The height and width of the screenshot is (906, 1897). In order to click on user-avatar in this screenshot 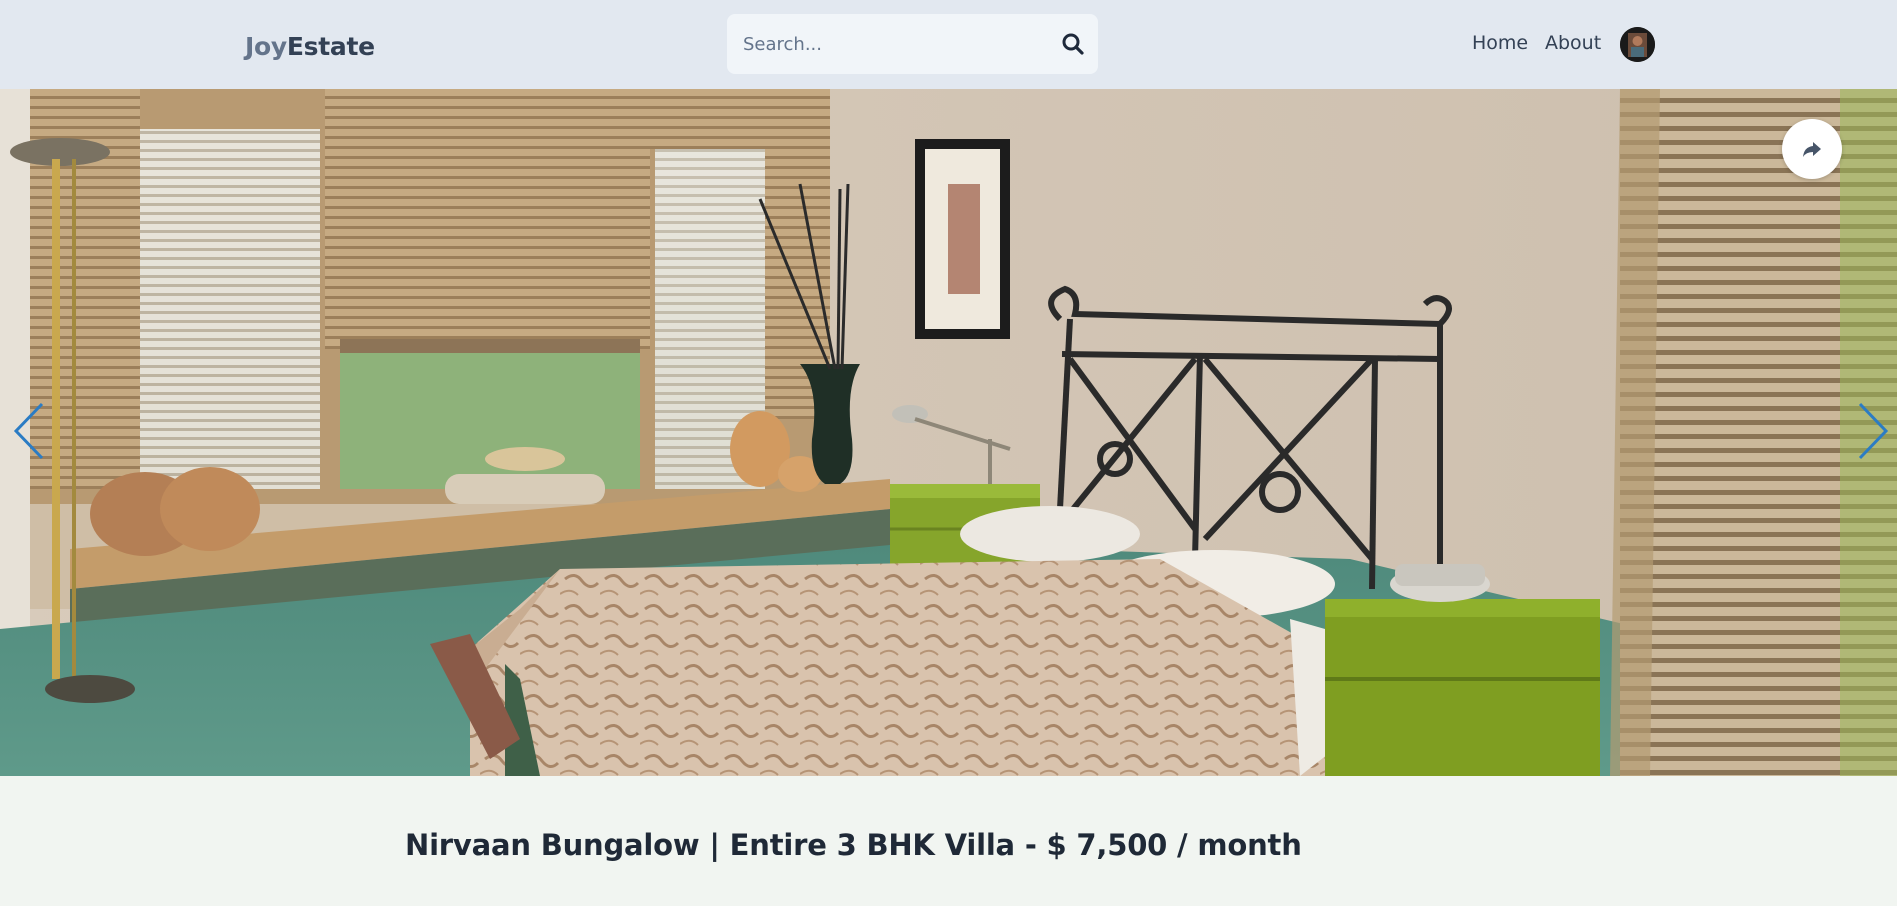, I will do `click(1637, 44)`.